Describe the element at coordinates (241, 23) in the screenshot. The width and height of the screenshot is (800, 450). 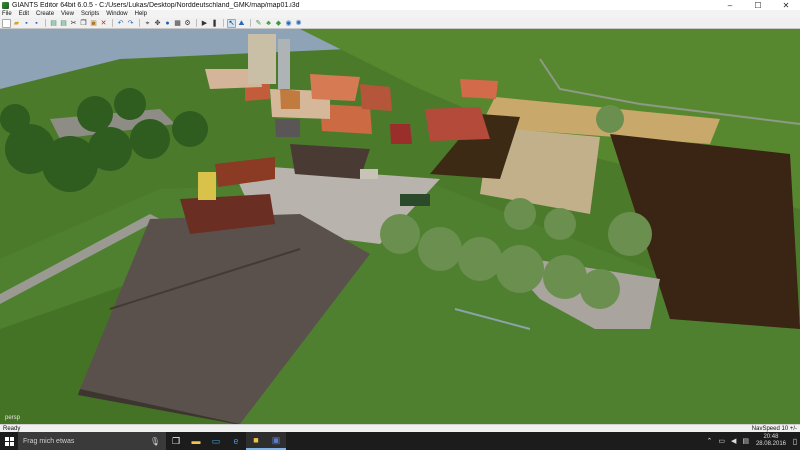
I see `terrain-mode-icon: ⛰` at that location.